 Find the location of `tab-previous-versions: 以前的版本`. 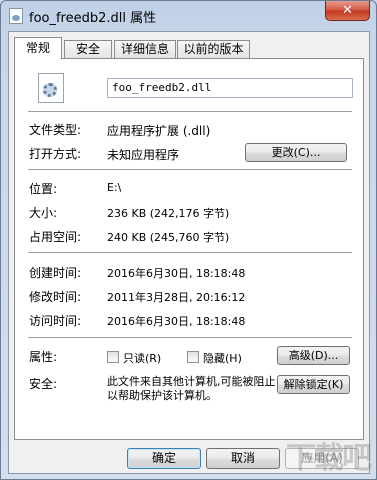

tab-previous-versions: 以前的版本 is located at coordinates (213, 49).